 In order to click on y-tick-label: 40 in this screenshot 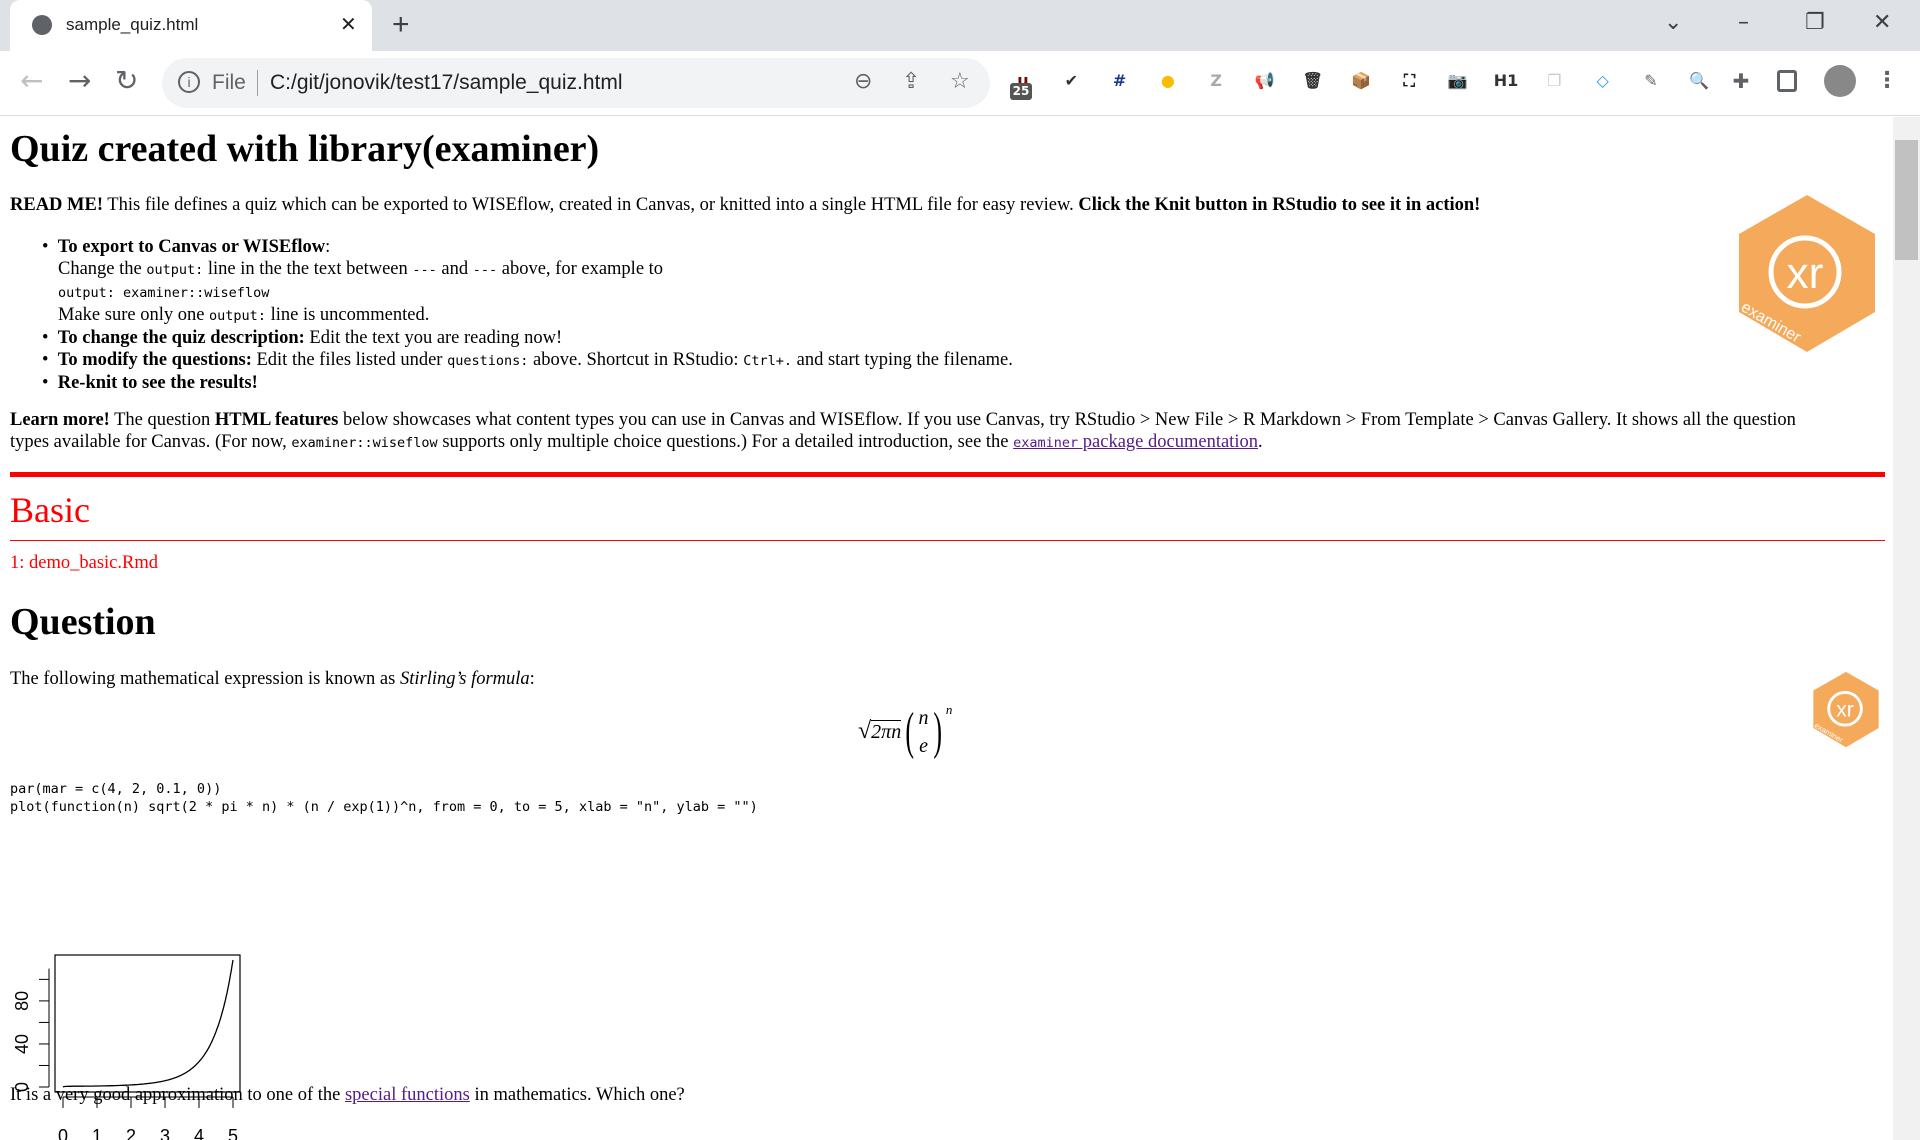, I will do `click(22, 1044)`.